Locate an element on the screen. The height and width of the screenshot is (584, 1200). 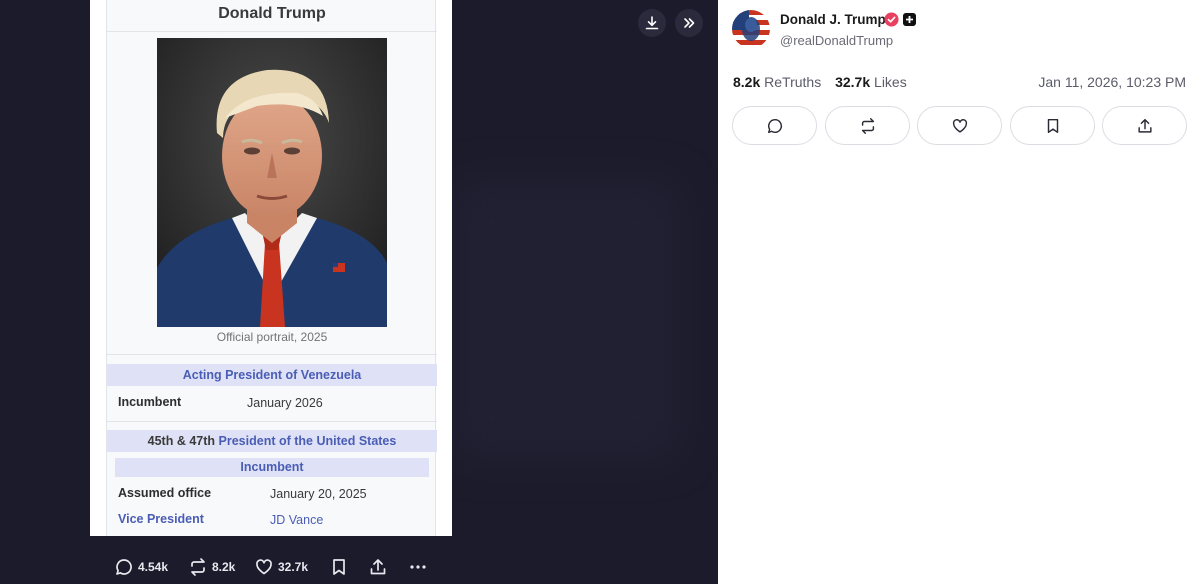
section-prefix: 45th & 47th is located at coordinates (181, 441).